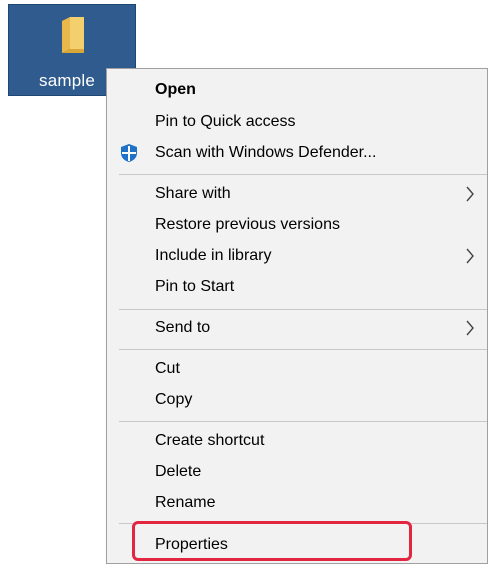  Describe the element at coordinates (297, 287) in the screenshot. I see `menu-item-pin-start: Pin to Start` at that location.